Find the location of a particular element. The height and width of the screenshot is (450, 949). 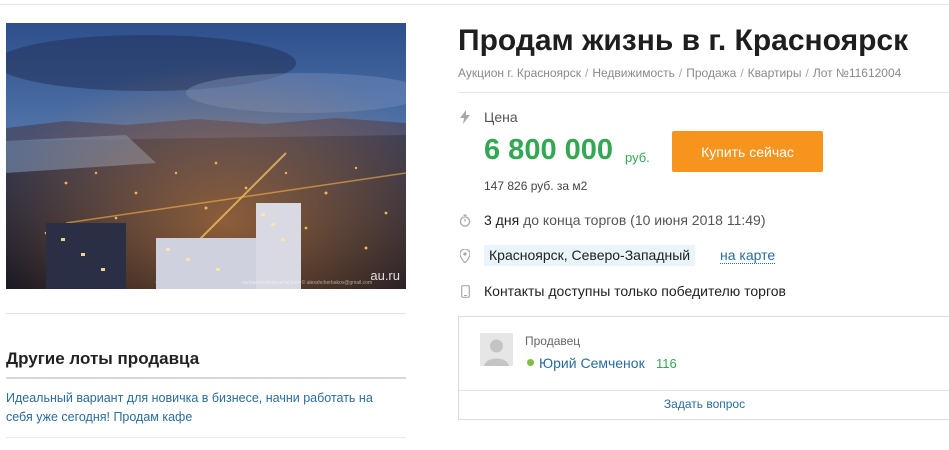

show-on-map-link: на карте is located at coordinates (748, 255).